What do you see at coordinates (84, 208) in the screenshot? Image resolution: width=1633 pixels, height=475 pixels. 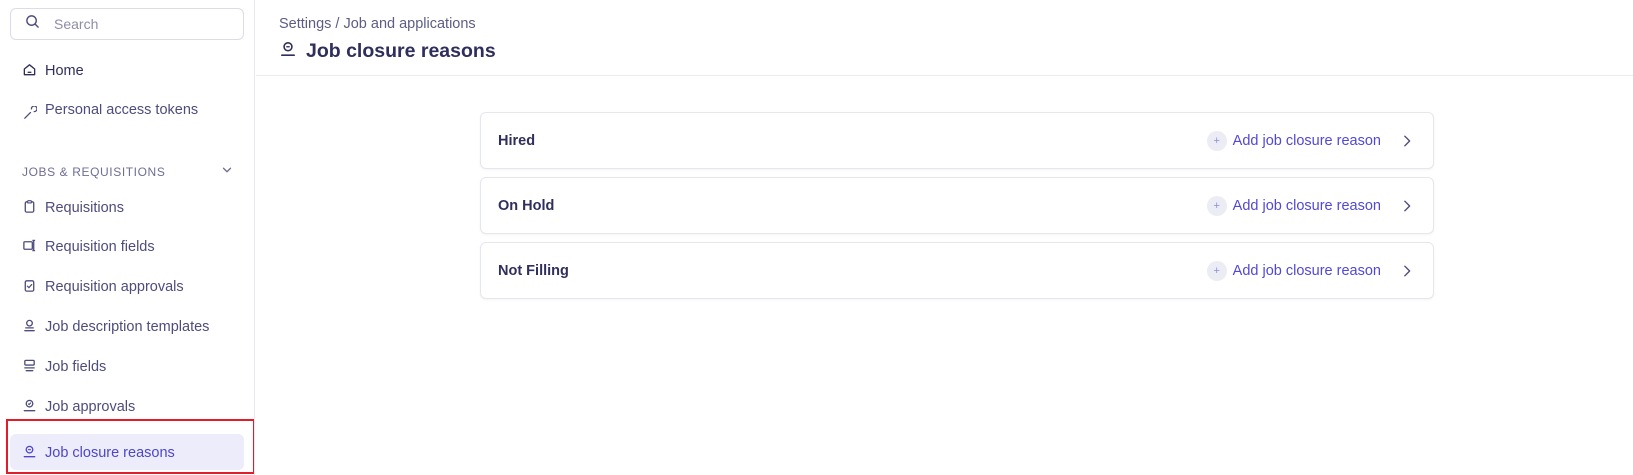 I see `sidebar-item-label: Requisitions` at bounding box center [84, 208].